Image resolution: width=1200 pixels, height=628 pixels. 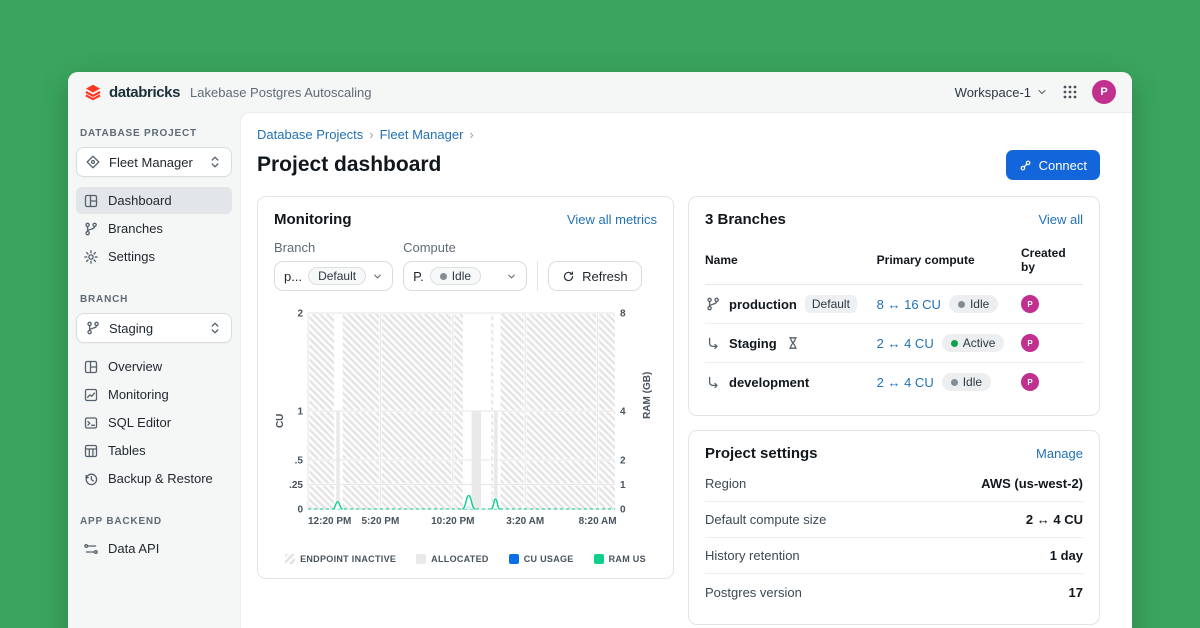 I want to click on default-badge: Default, so click(x=830, y=304).